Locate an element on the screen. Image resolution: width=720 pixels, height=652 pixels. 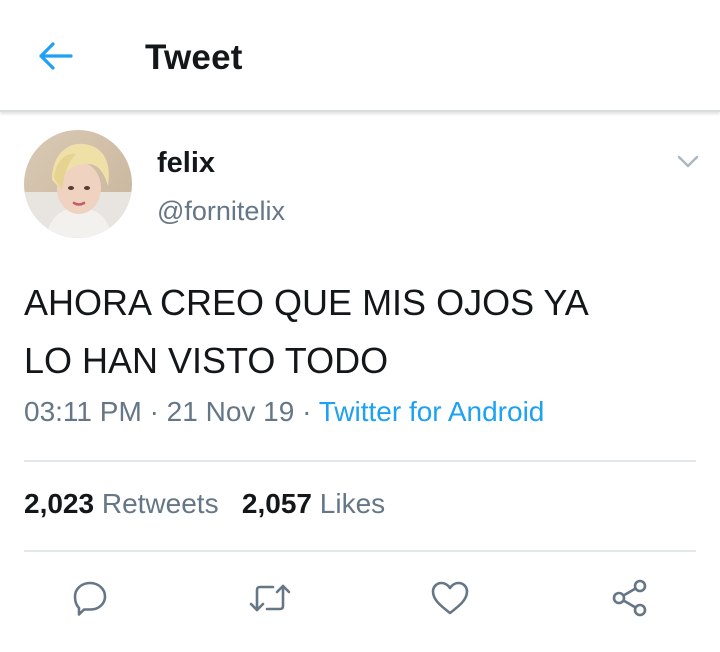
retweets-stat: 2,023 Retweets is located at coordinates (125, 503).